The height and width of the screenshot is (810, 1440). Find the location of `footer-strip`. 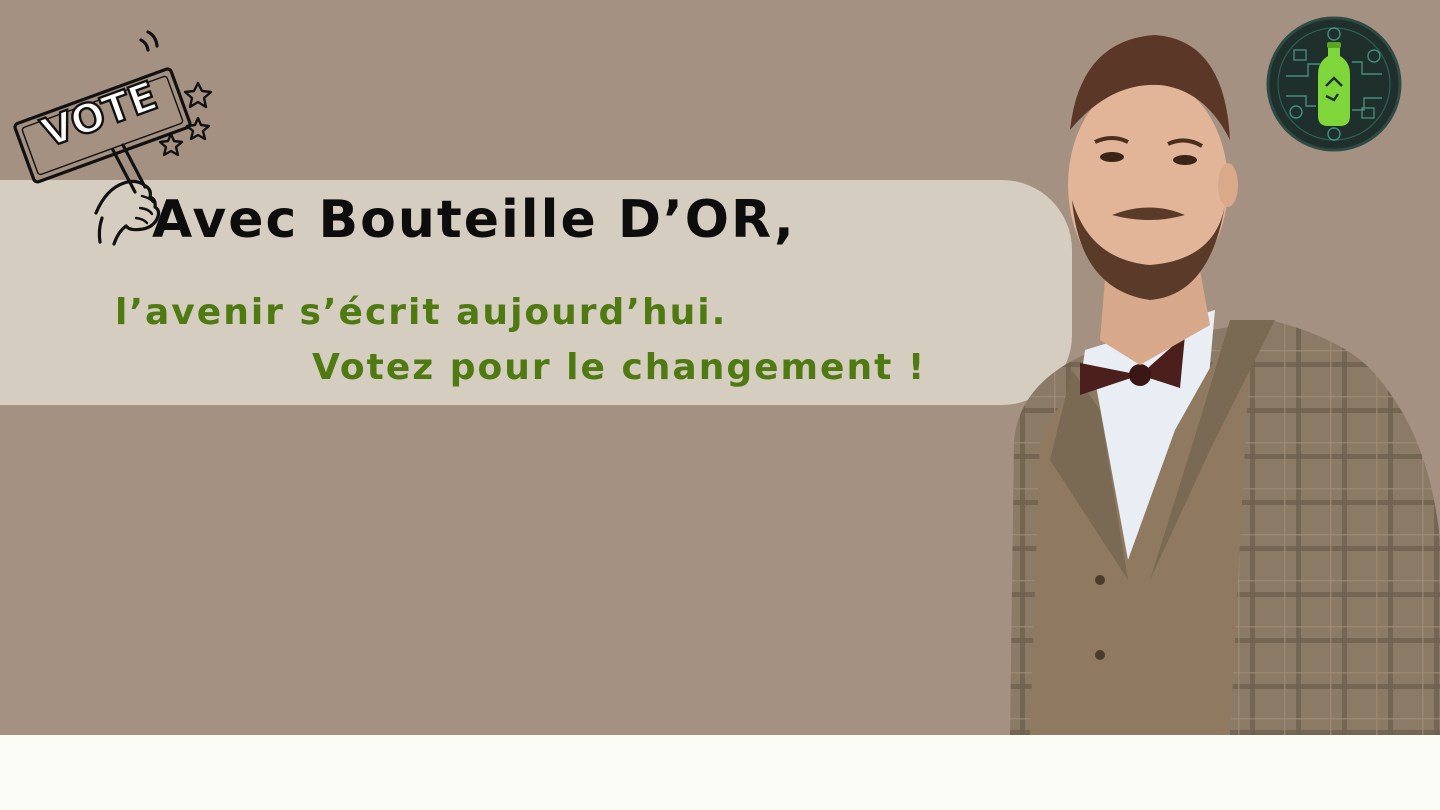

footer-strip is located at coordinates (720, 772).